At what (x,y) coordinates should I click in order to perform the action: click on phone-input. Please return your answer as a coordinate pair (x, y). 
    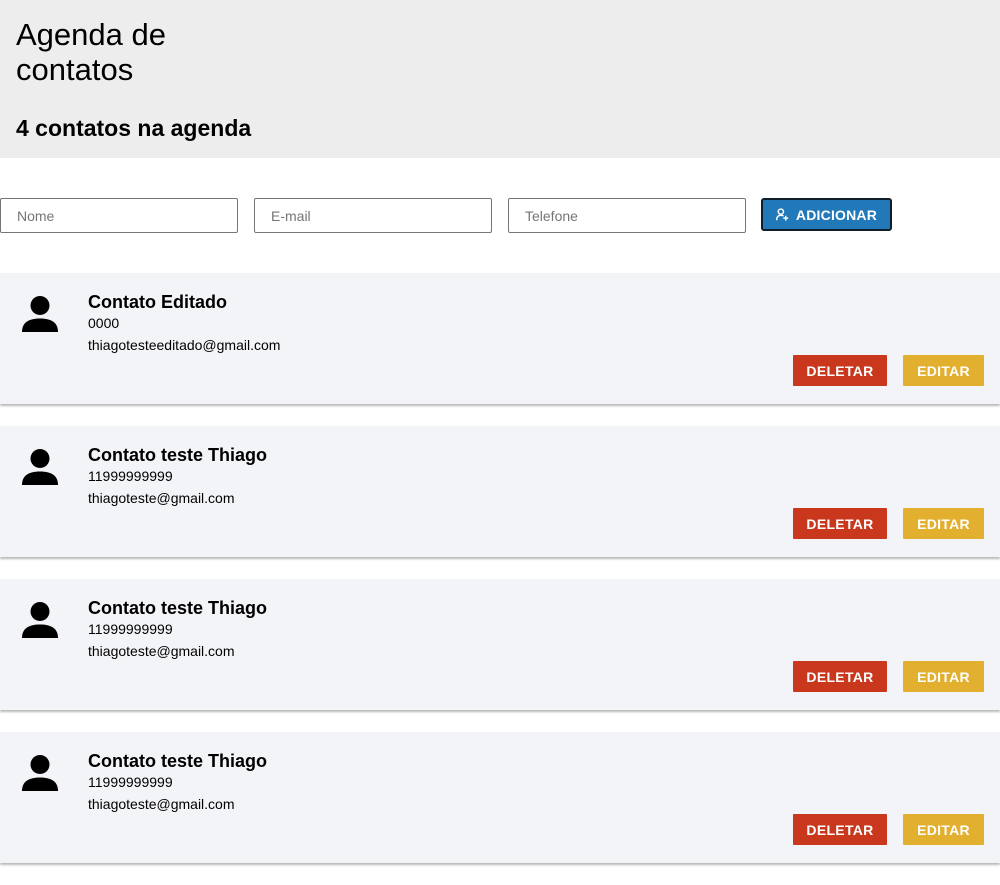
    Looking at the image, I should click on (627, 215).